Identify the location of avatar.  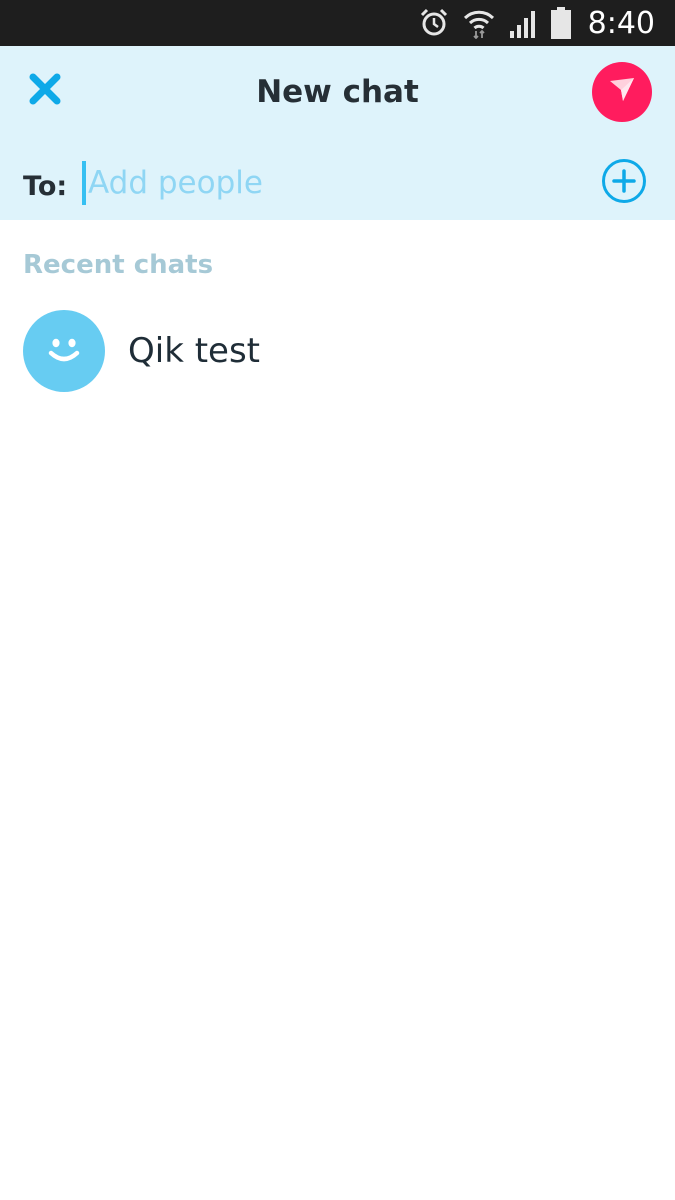
(64, 351).